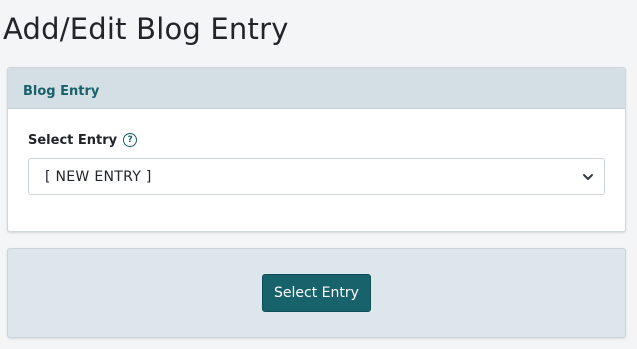 Image resolution: width=637 pixels, height=349 pixels. What do you see at coordinates (588, 176) in the screenshot?
I see `chevron-down-icon` at bounding box center [588, 176].